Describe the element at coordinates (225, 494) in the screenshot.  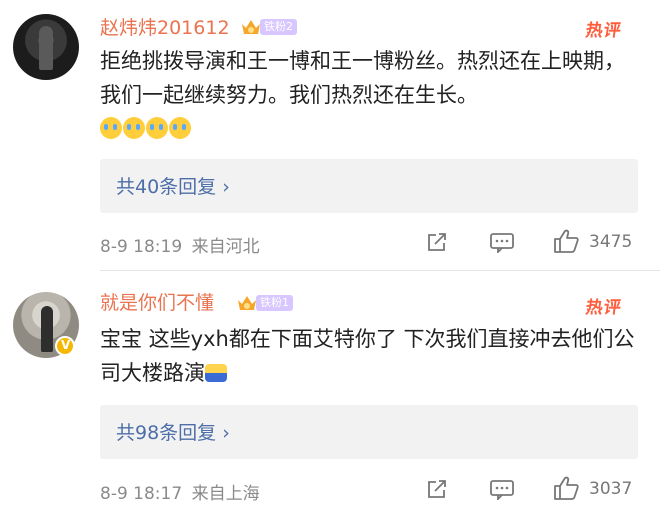
I see `location: 来自上海` at that location.